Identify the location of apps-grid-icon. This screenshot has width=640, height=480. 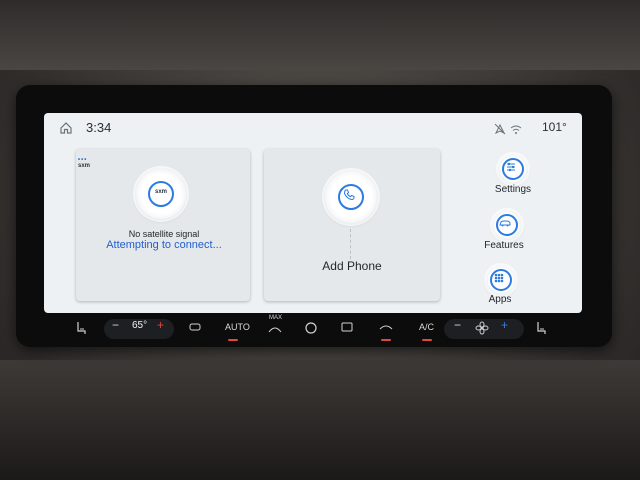
(501, 280).